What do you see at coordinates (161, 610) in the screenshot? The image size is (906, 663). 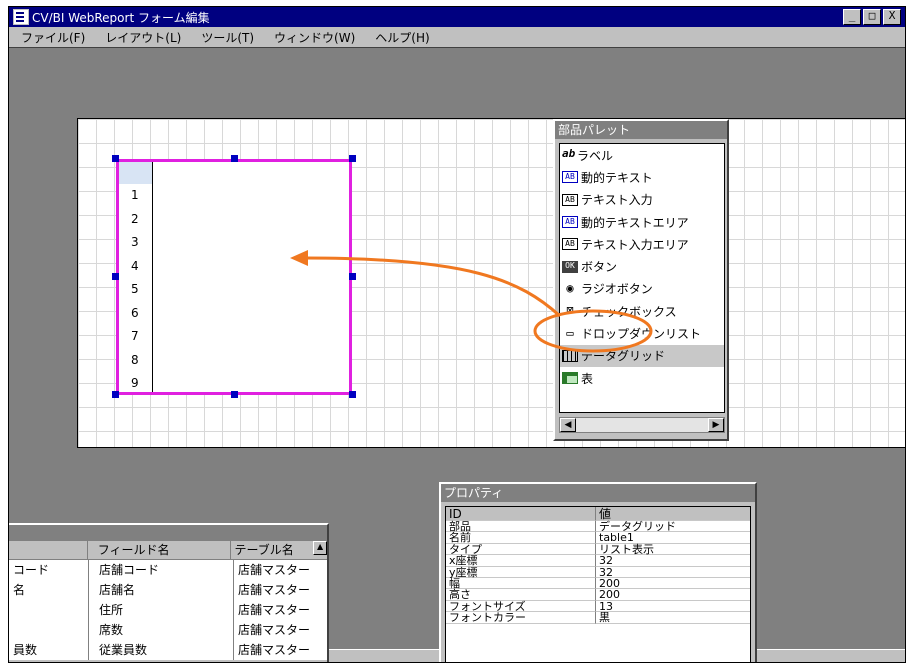 I see `cell: 住所` at bounding box center [161, 610].